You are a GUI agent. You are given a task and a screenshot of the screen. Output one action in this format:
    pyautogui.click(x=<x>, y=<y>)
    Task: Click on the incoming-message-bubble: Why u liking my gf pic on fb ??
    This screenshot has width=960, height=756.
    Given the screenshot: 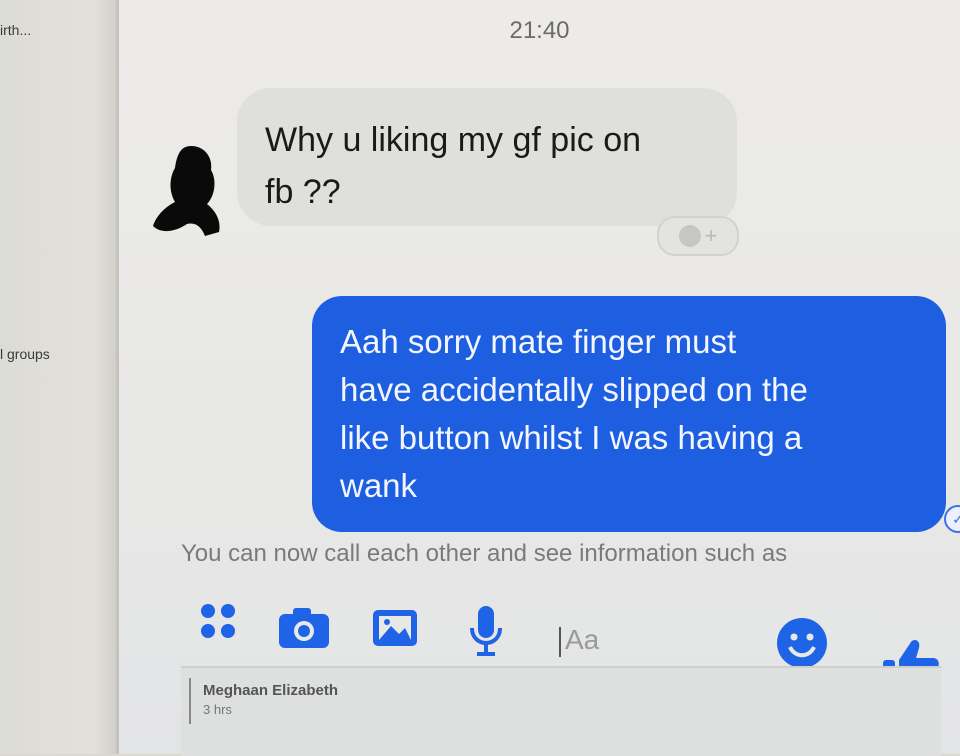 What is the action you would take?
    pyautogui.click(x=487, y=157)
    